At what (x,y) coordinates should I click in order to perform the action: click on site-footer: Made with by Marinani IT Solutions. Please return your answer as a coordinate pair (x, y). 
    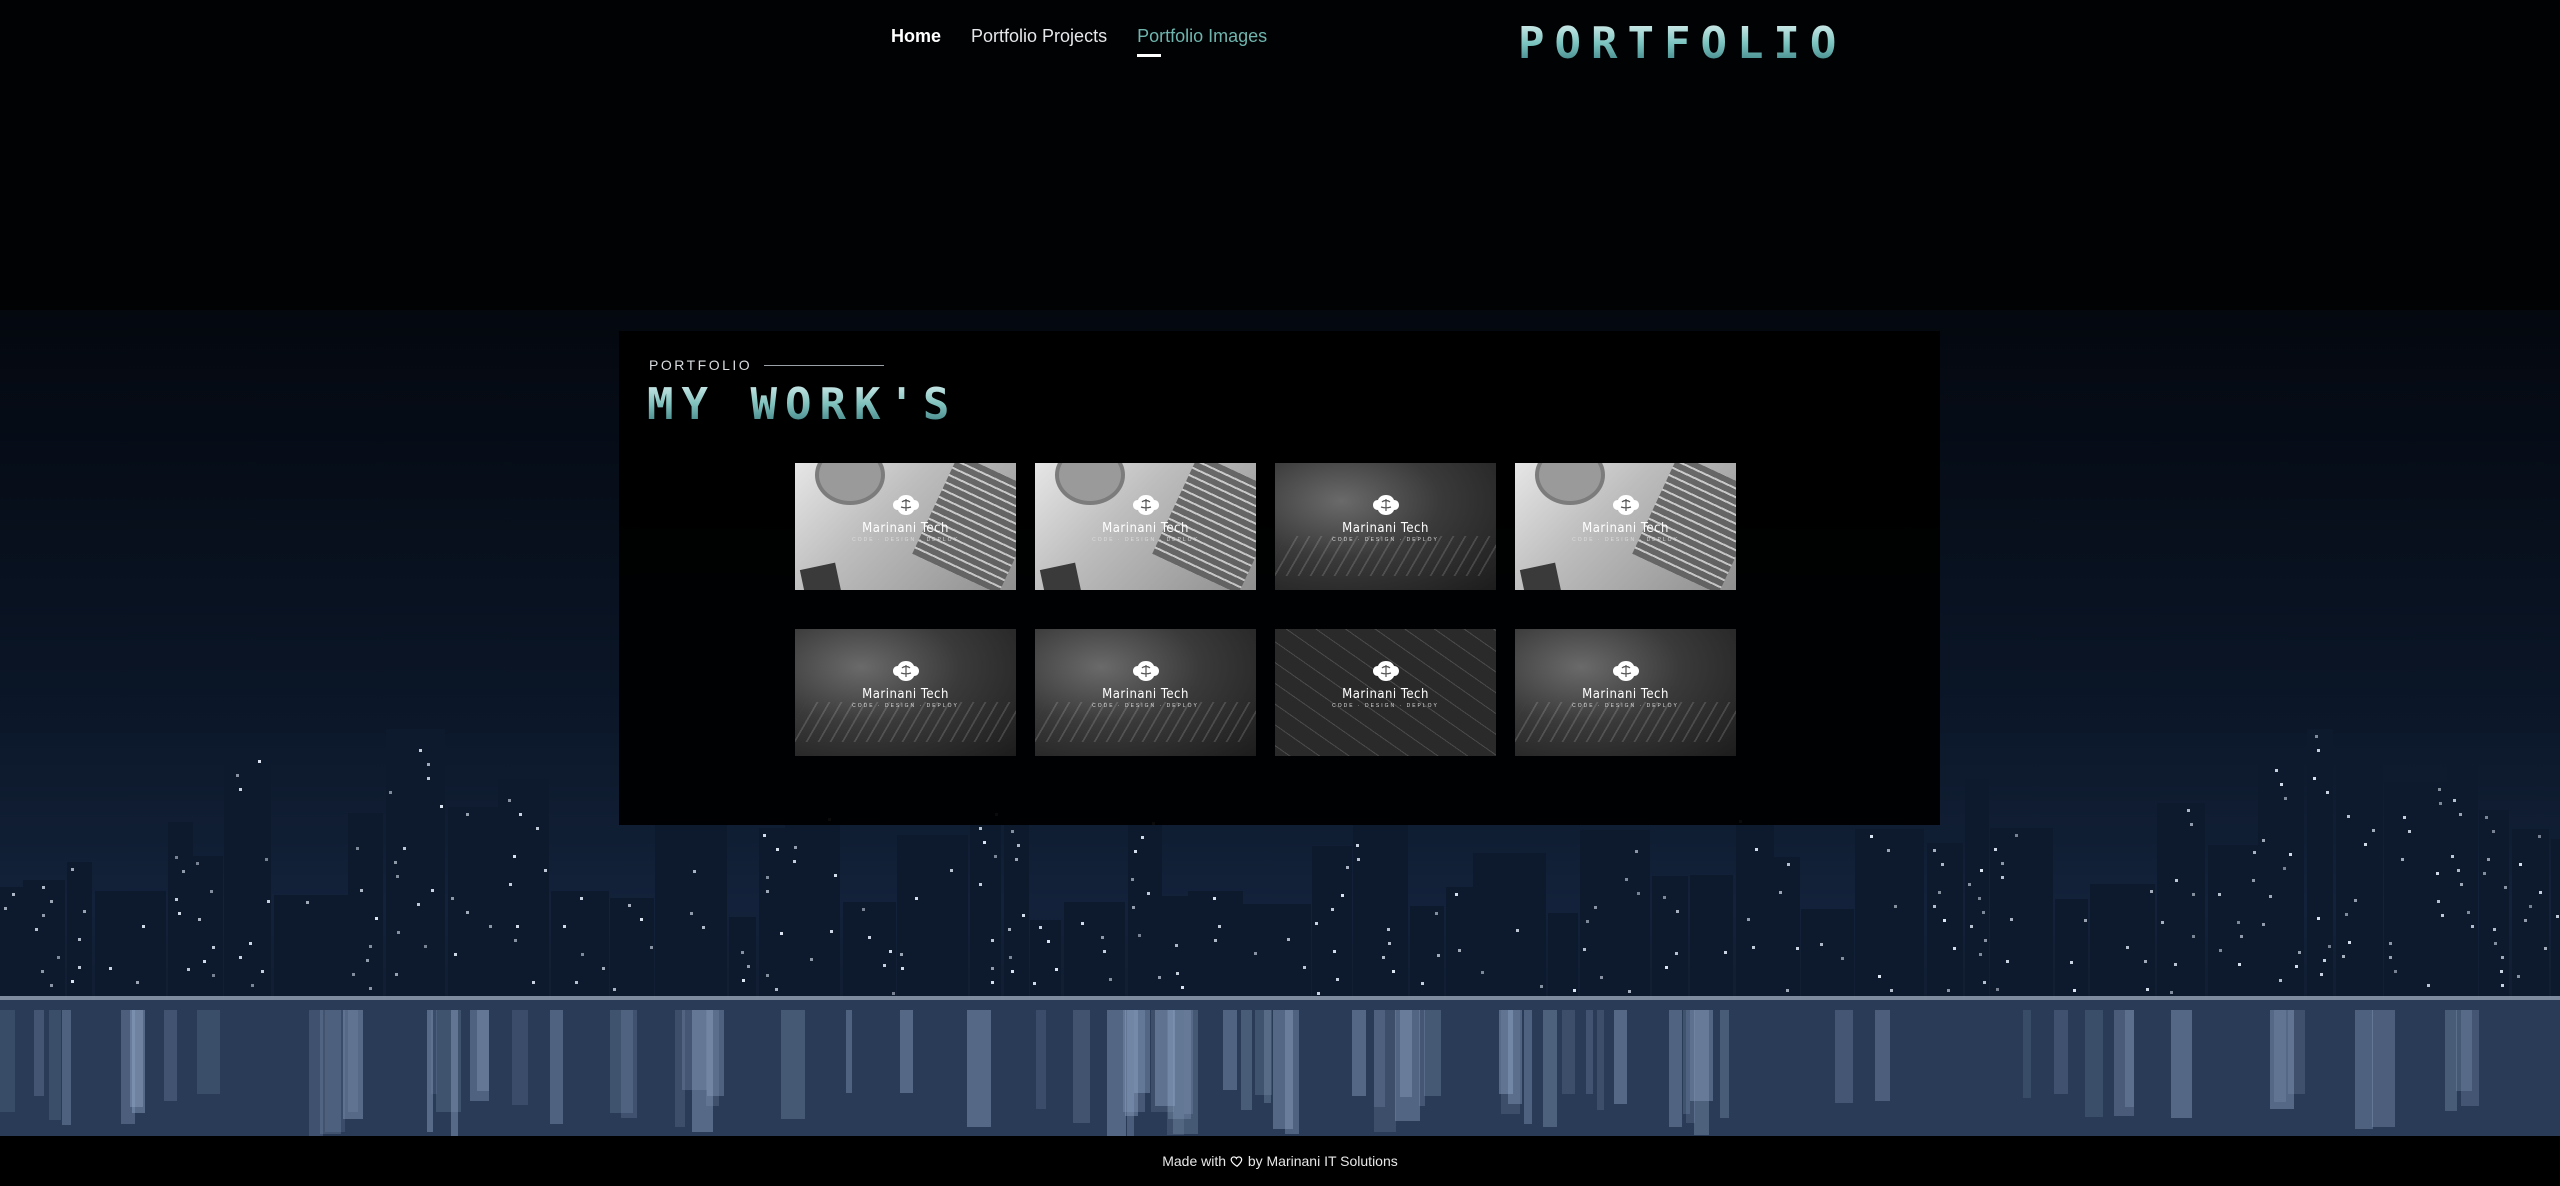
    Looking at the image, I should click on (1280, 1161).